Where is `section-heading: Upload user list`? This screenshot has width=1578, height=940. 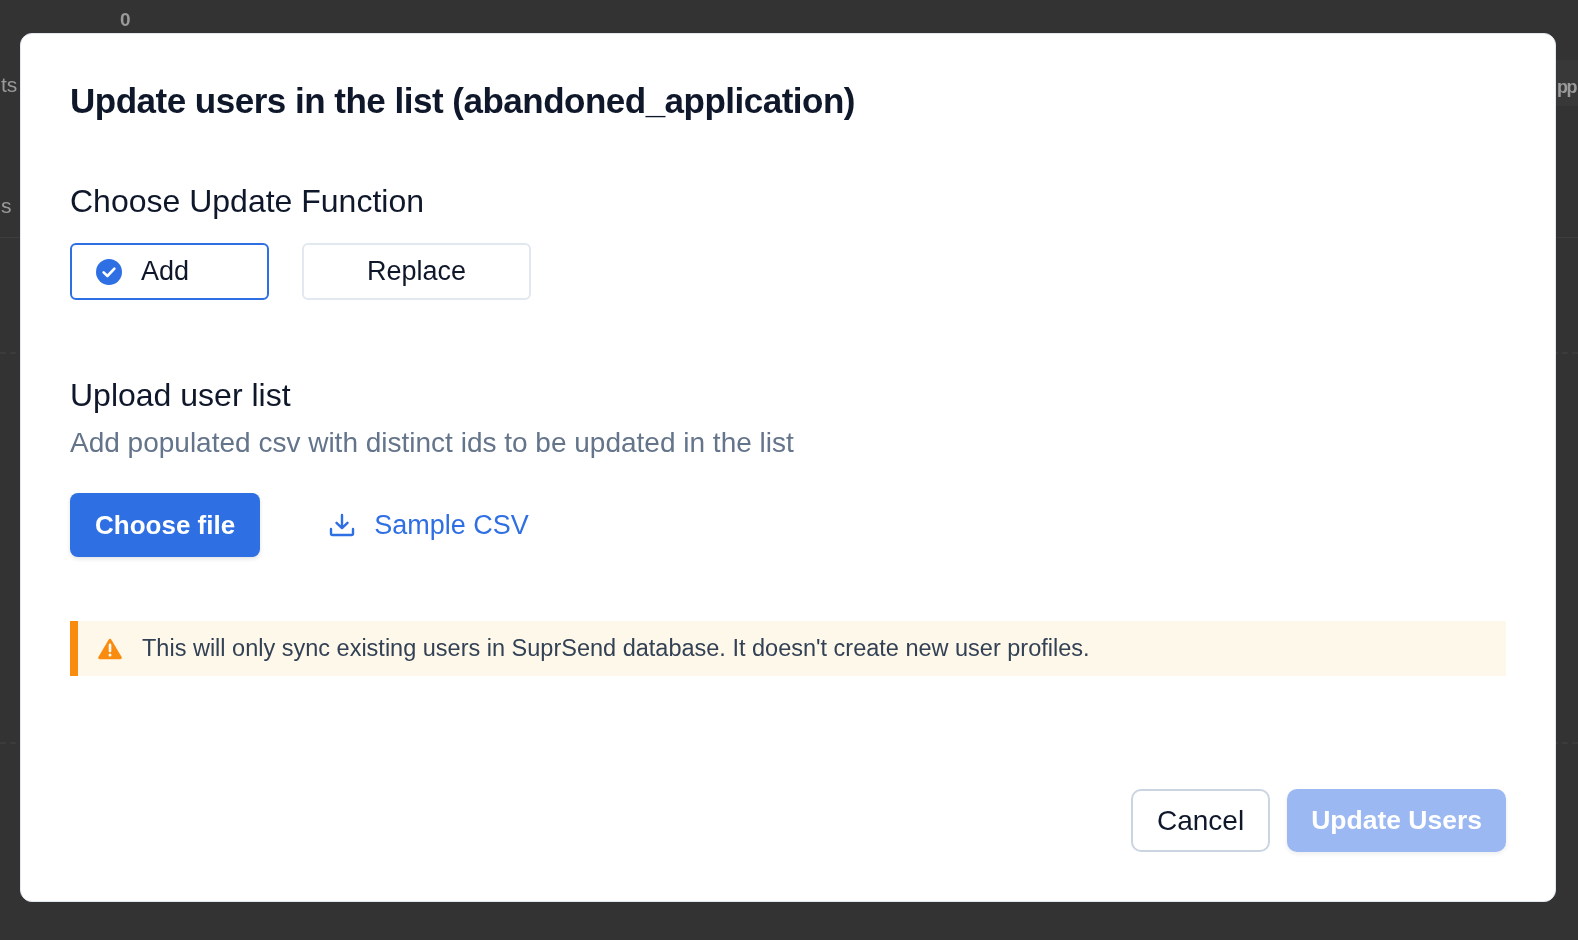
section-heading: Upload user list is located at coordinates (180, 395).